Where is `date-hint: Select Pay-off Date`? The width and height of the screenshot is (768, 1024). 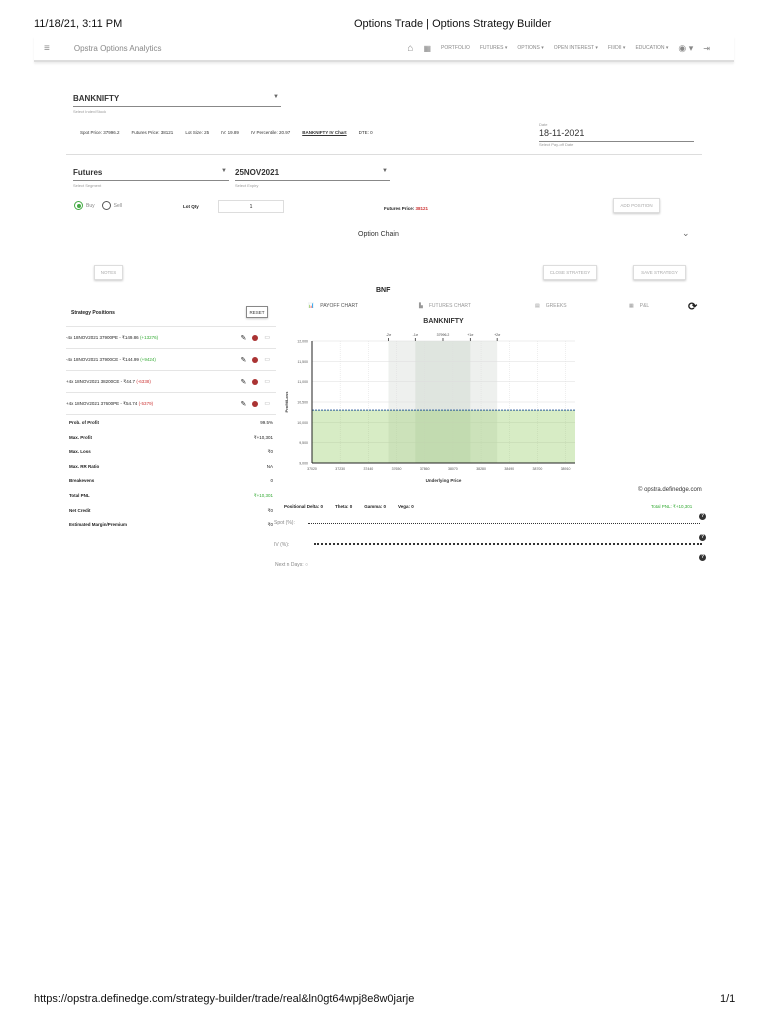 date-hint: Select Pay-off Date is located at coordinates (556, 144).